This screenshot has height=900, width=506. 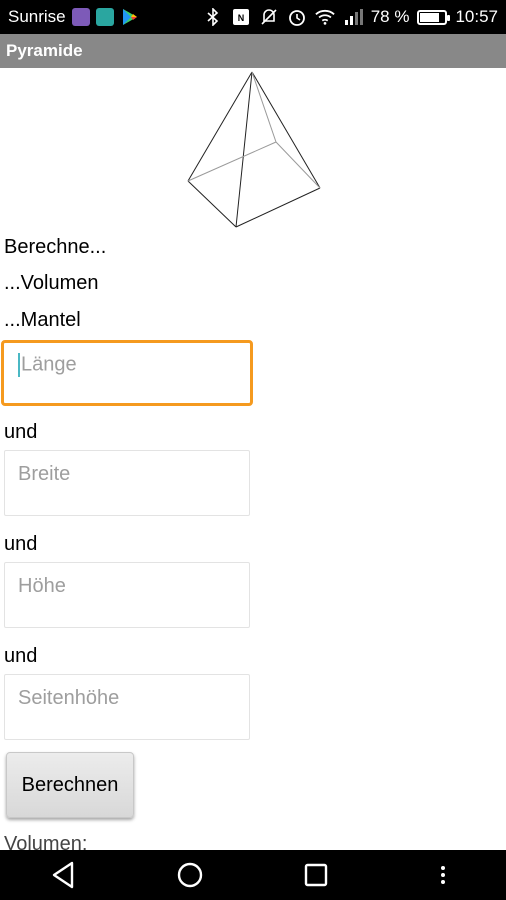 What do you see at coordinates (21, 656) in the screenshot?
I see `und-label-3: und` at bounding box center [21, 656].